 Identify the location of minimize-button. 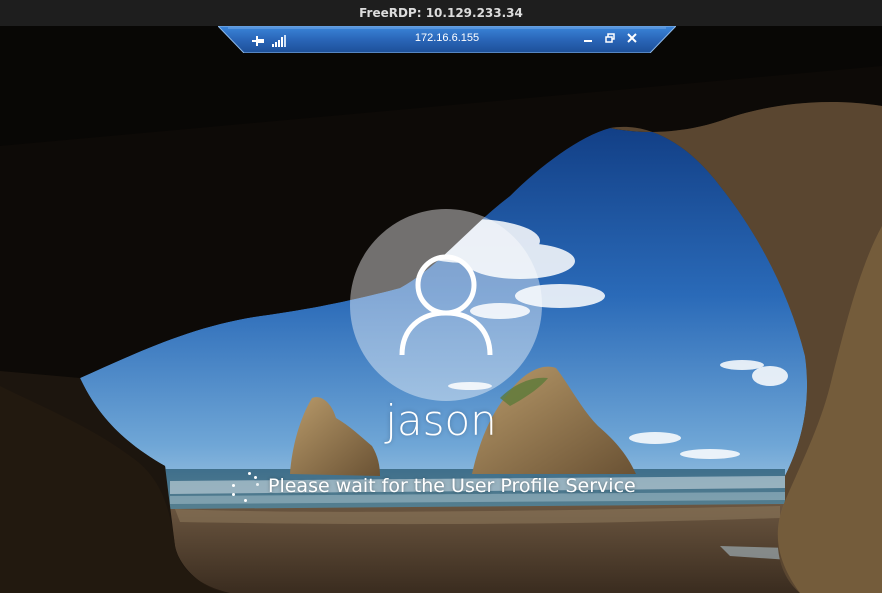
(588, 38).